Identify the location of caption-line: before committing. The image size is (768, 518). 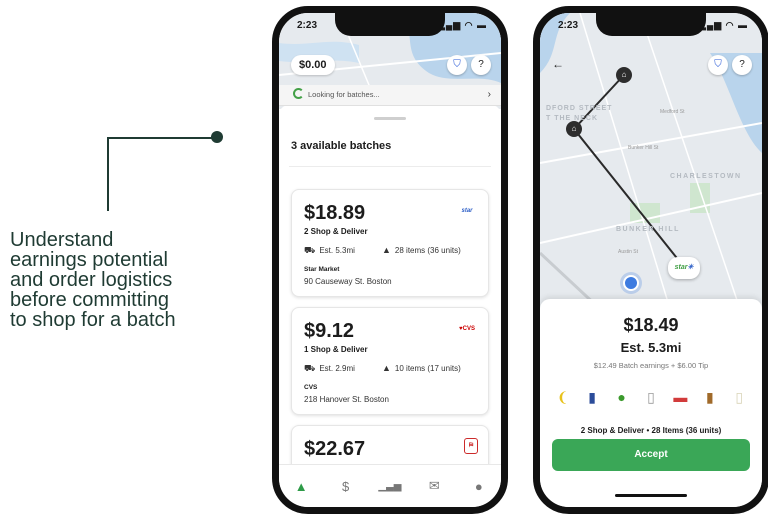
(89, 300).